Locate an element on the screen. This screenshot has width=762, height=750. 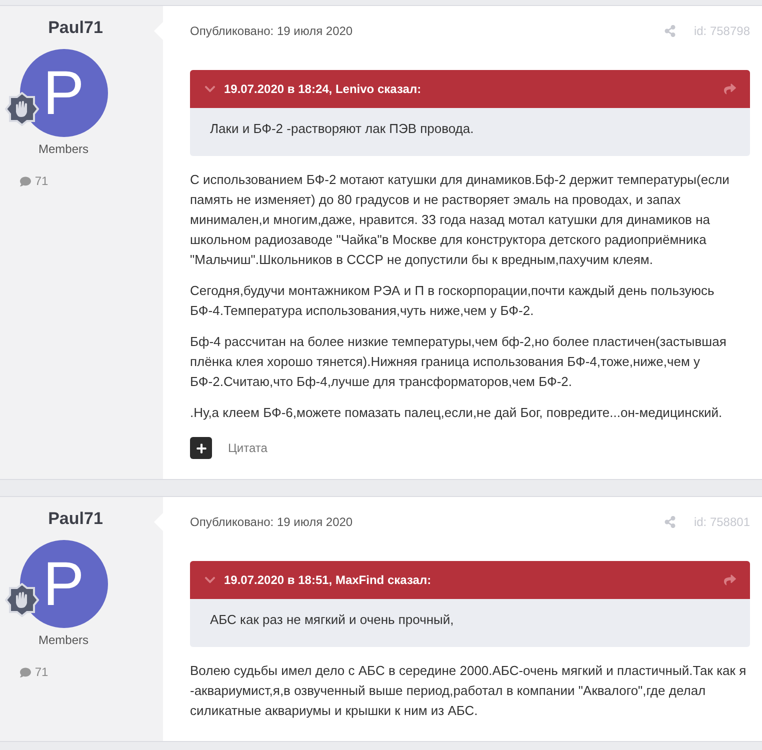
post-paragraph: .Ну,а клеем БФ-6,можете помазать палец,если,не дай Бог, повредите...он-медицинский. is located at coordinates (457, 413).